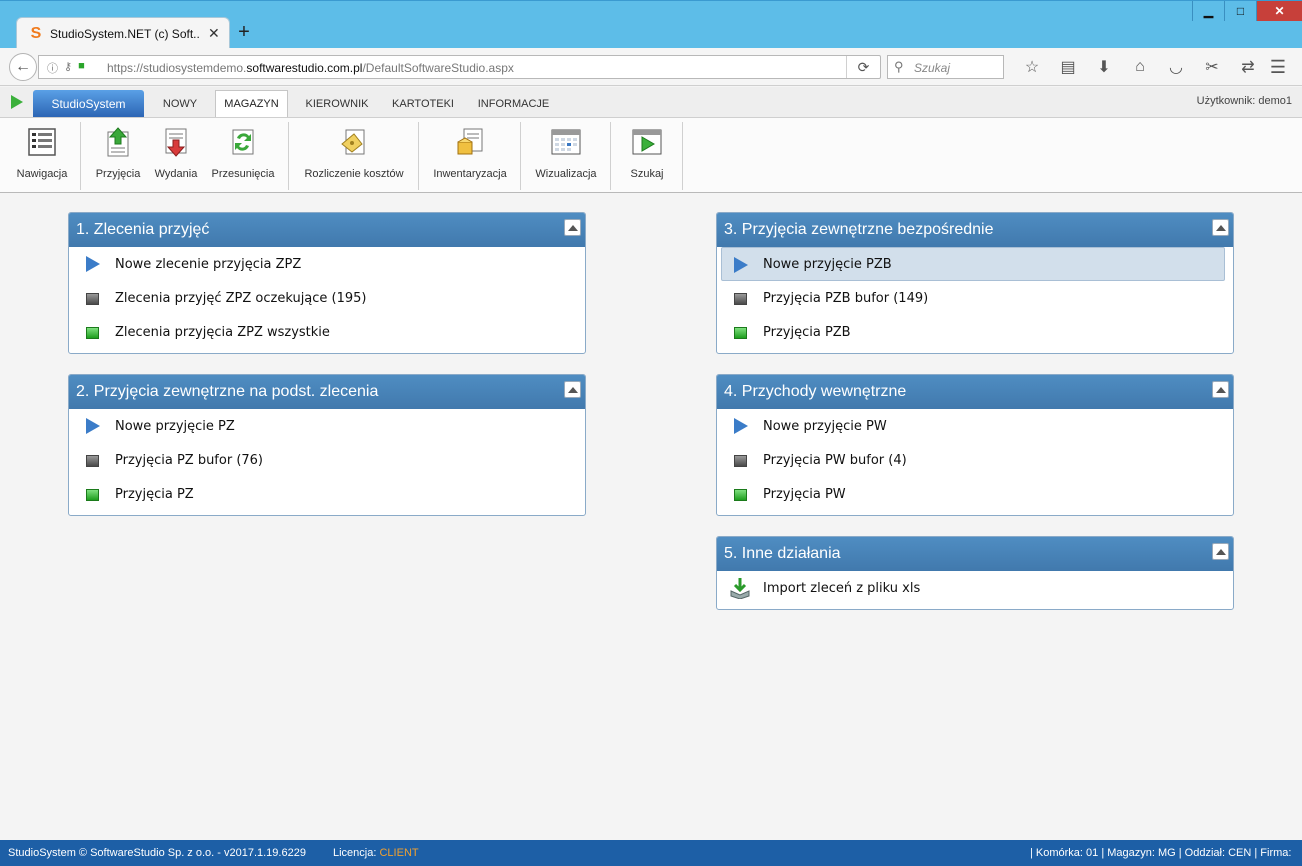 The width and height of the screenshot is (1302, 866). I want to click on nawigacja-button: Nawigacja, so click(42, 156).